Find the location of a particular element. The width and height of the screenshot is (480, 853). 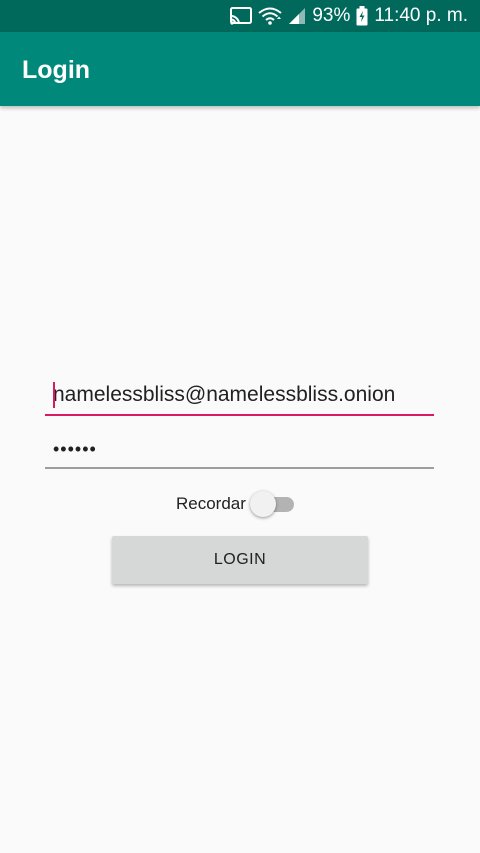

cast-icon is located at coordinates (241, 16).